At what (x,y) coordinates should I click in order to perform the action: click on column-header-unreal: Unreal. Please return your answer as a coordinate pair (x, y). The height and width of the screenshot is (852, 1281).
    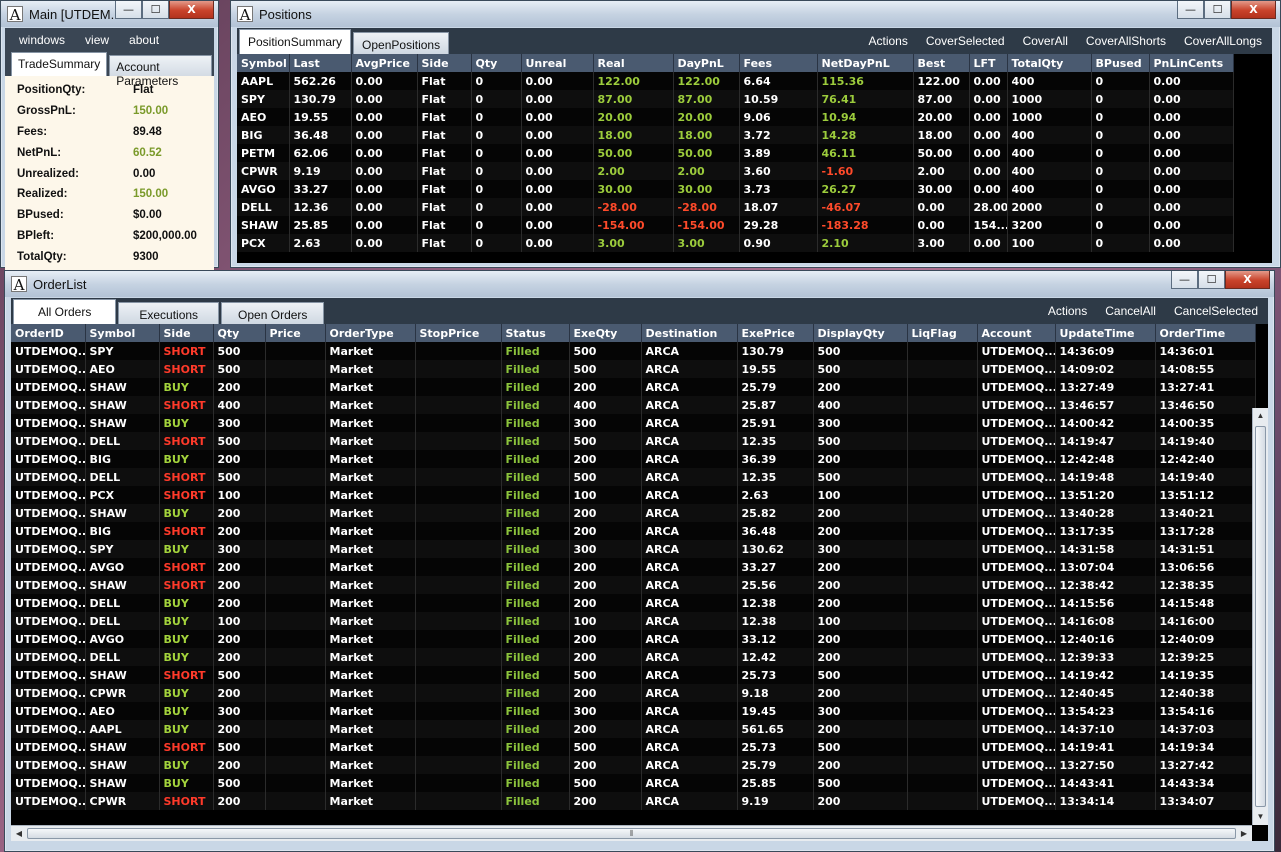
    Looking at the image, I should click on (557, 63).